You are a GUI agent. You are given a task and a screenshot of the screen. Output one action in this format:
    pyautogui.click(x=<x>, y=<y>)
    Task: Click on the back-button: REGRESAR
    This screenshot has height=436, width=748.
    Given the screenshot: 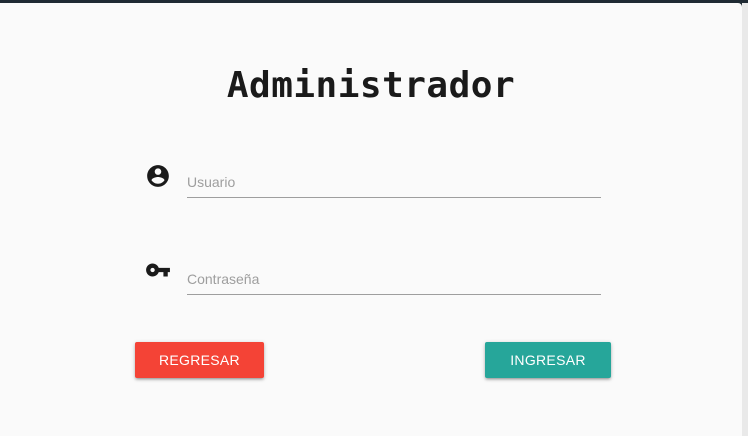 What is the action you would take?
    pyautogui.click(x=199, y=360)
    